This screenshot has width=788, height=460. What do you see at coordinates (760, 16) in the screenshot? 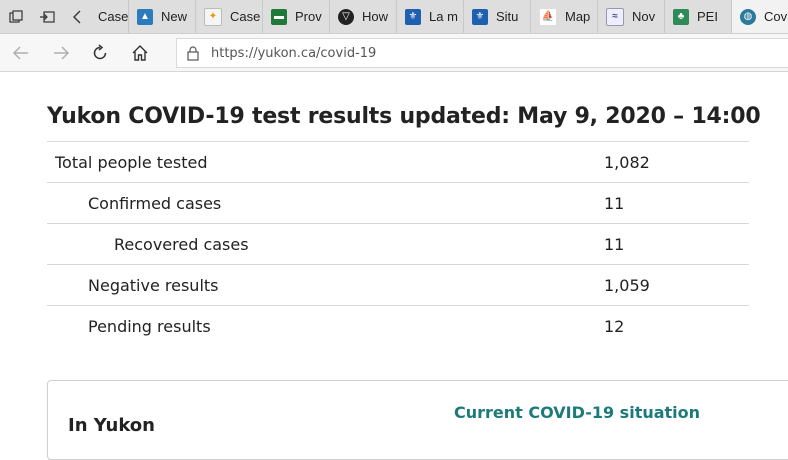
I see `browser-tab: ◍ Covi` at bounding box center [760, 16].